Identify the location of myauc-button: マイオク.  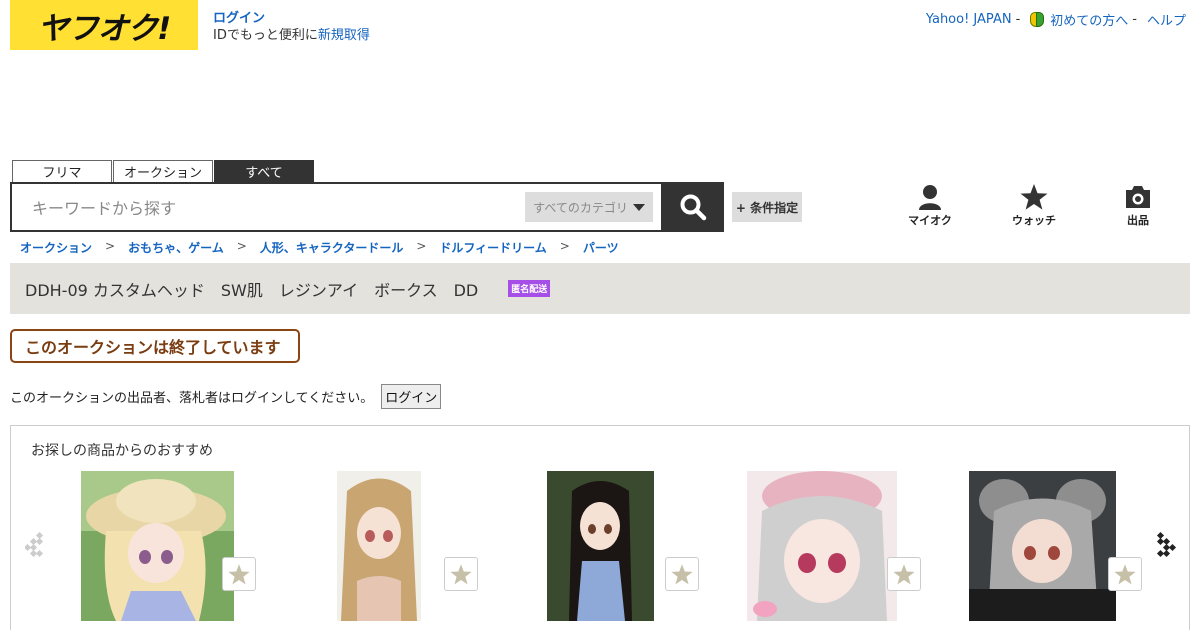
(930, 206).